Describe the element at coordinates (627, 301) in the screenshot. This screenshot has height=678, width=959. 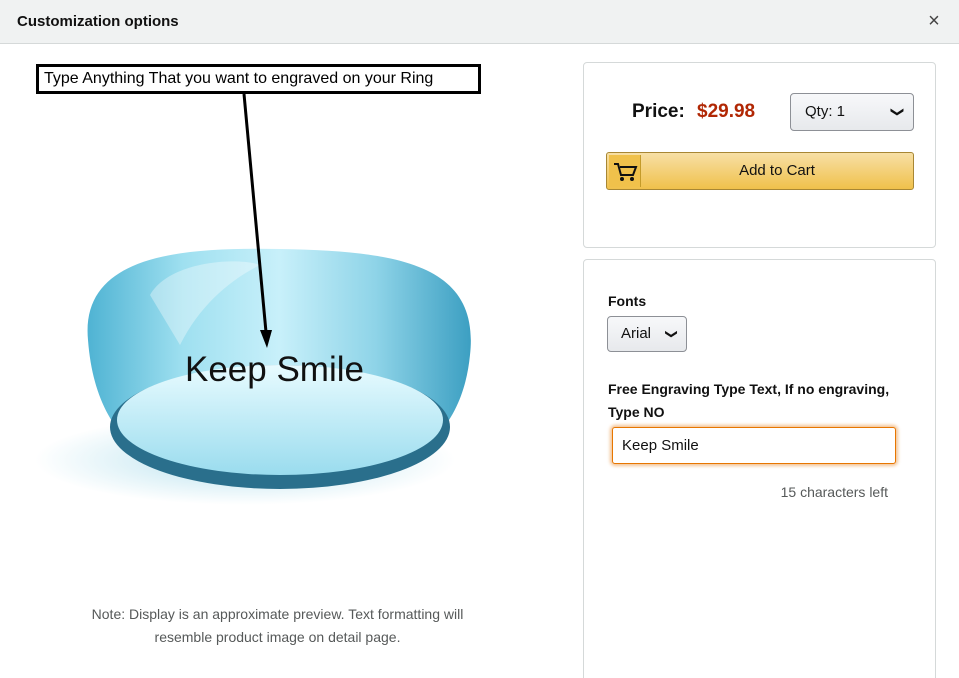
I see `fonts-label: Fonts` at that location.